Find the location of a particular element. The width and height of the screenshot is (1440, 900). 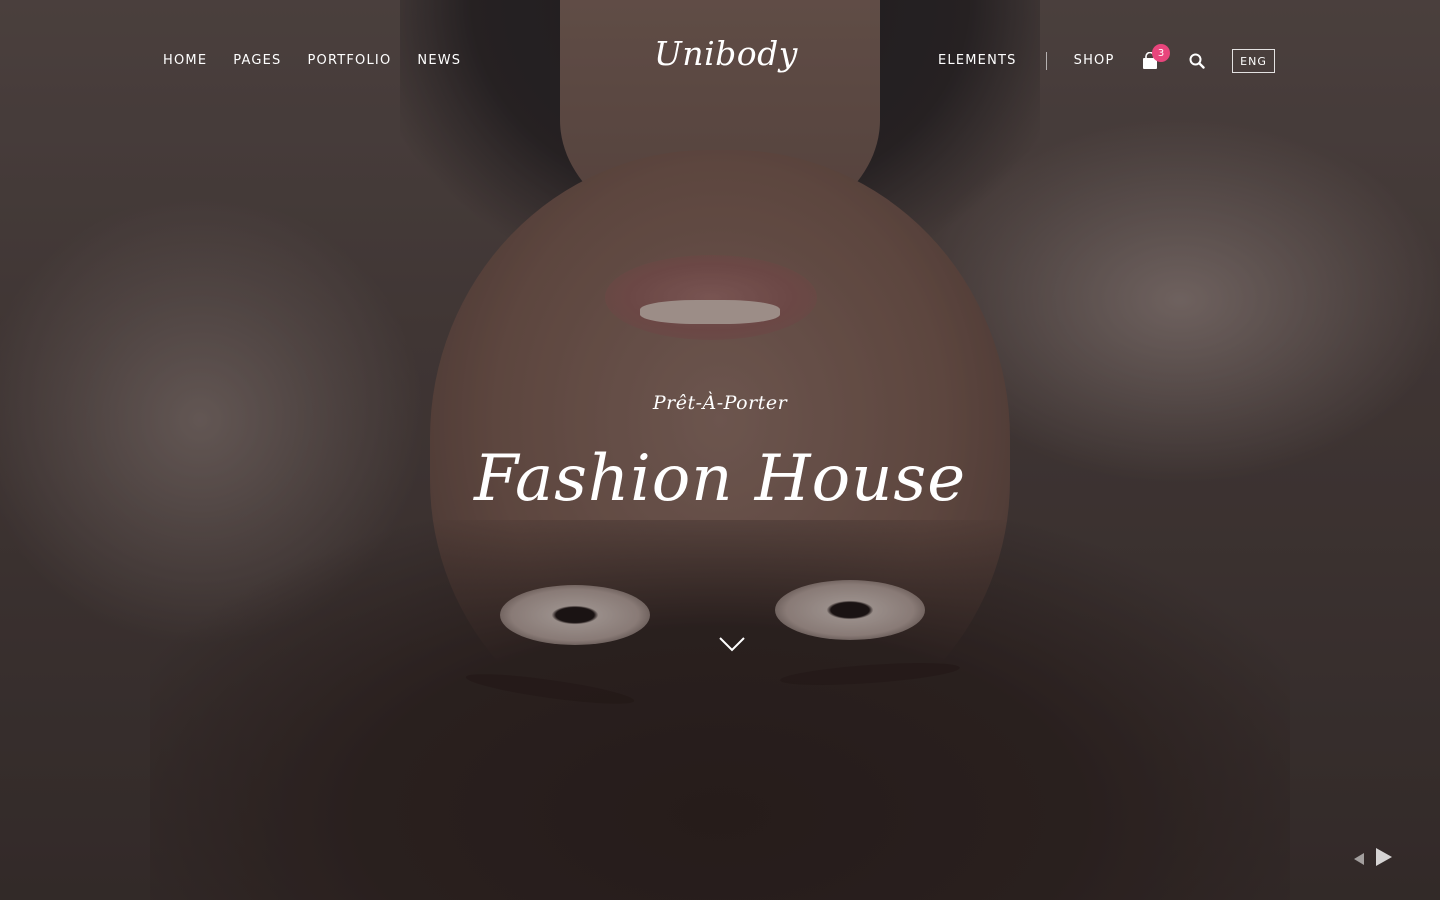

hero-title: Fashion House is located at coordinates (720, 479).